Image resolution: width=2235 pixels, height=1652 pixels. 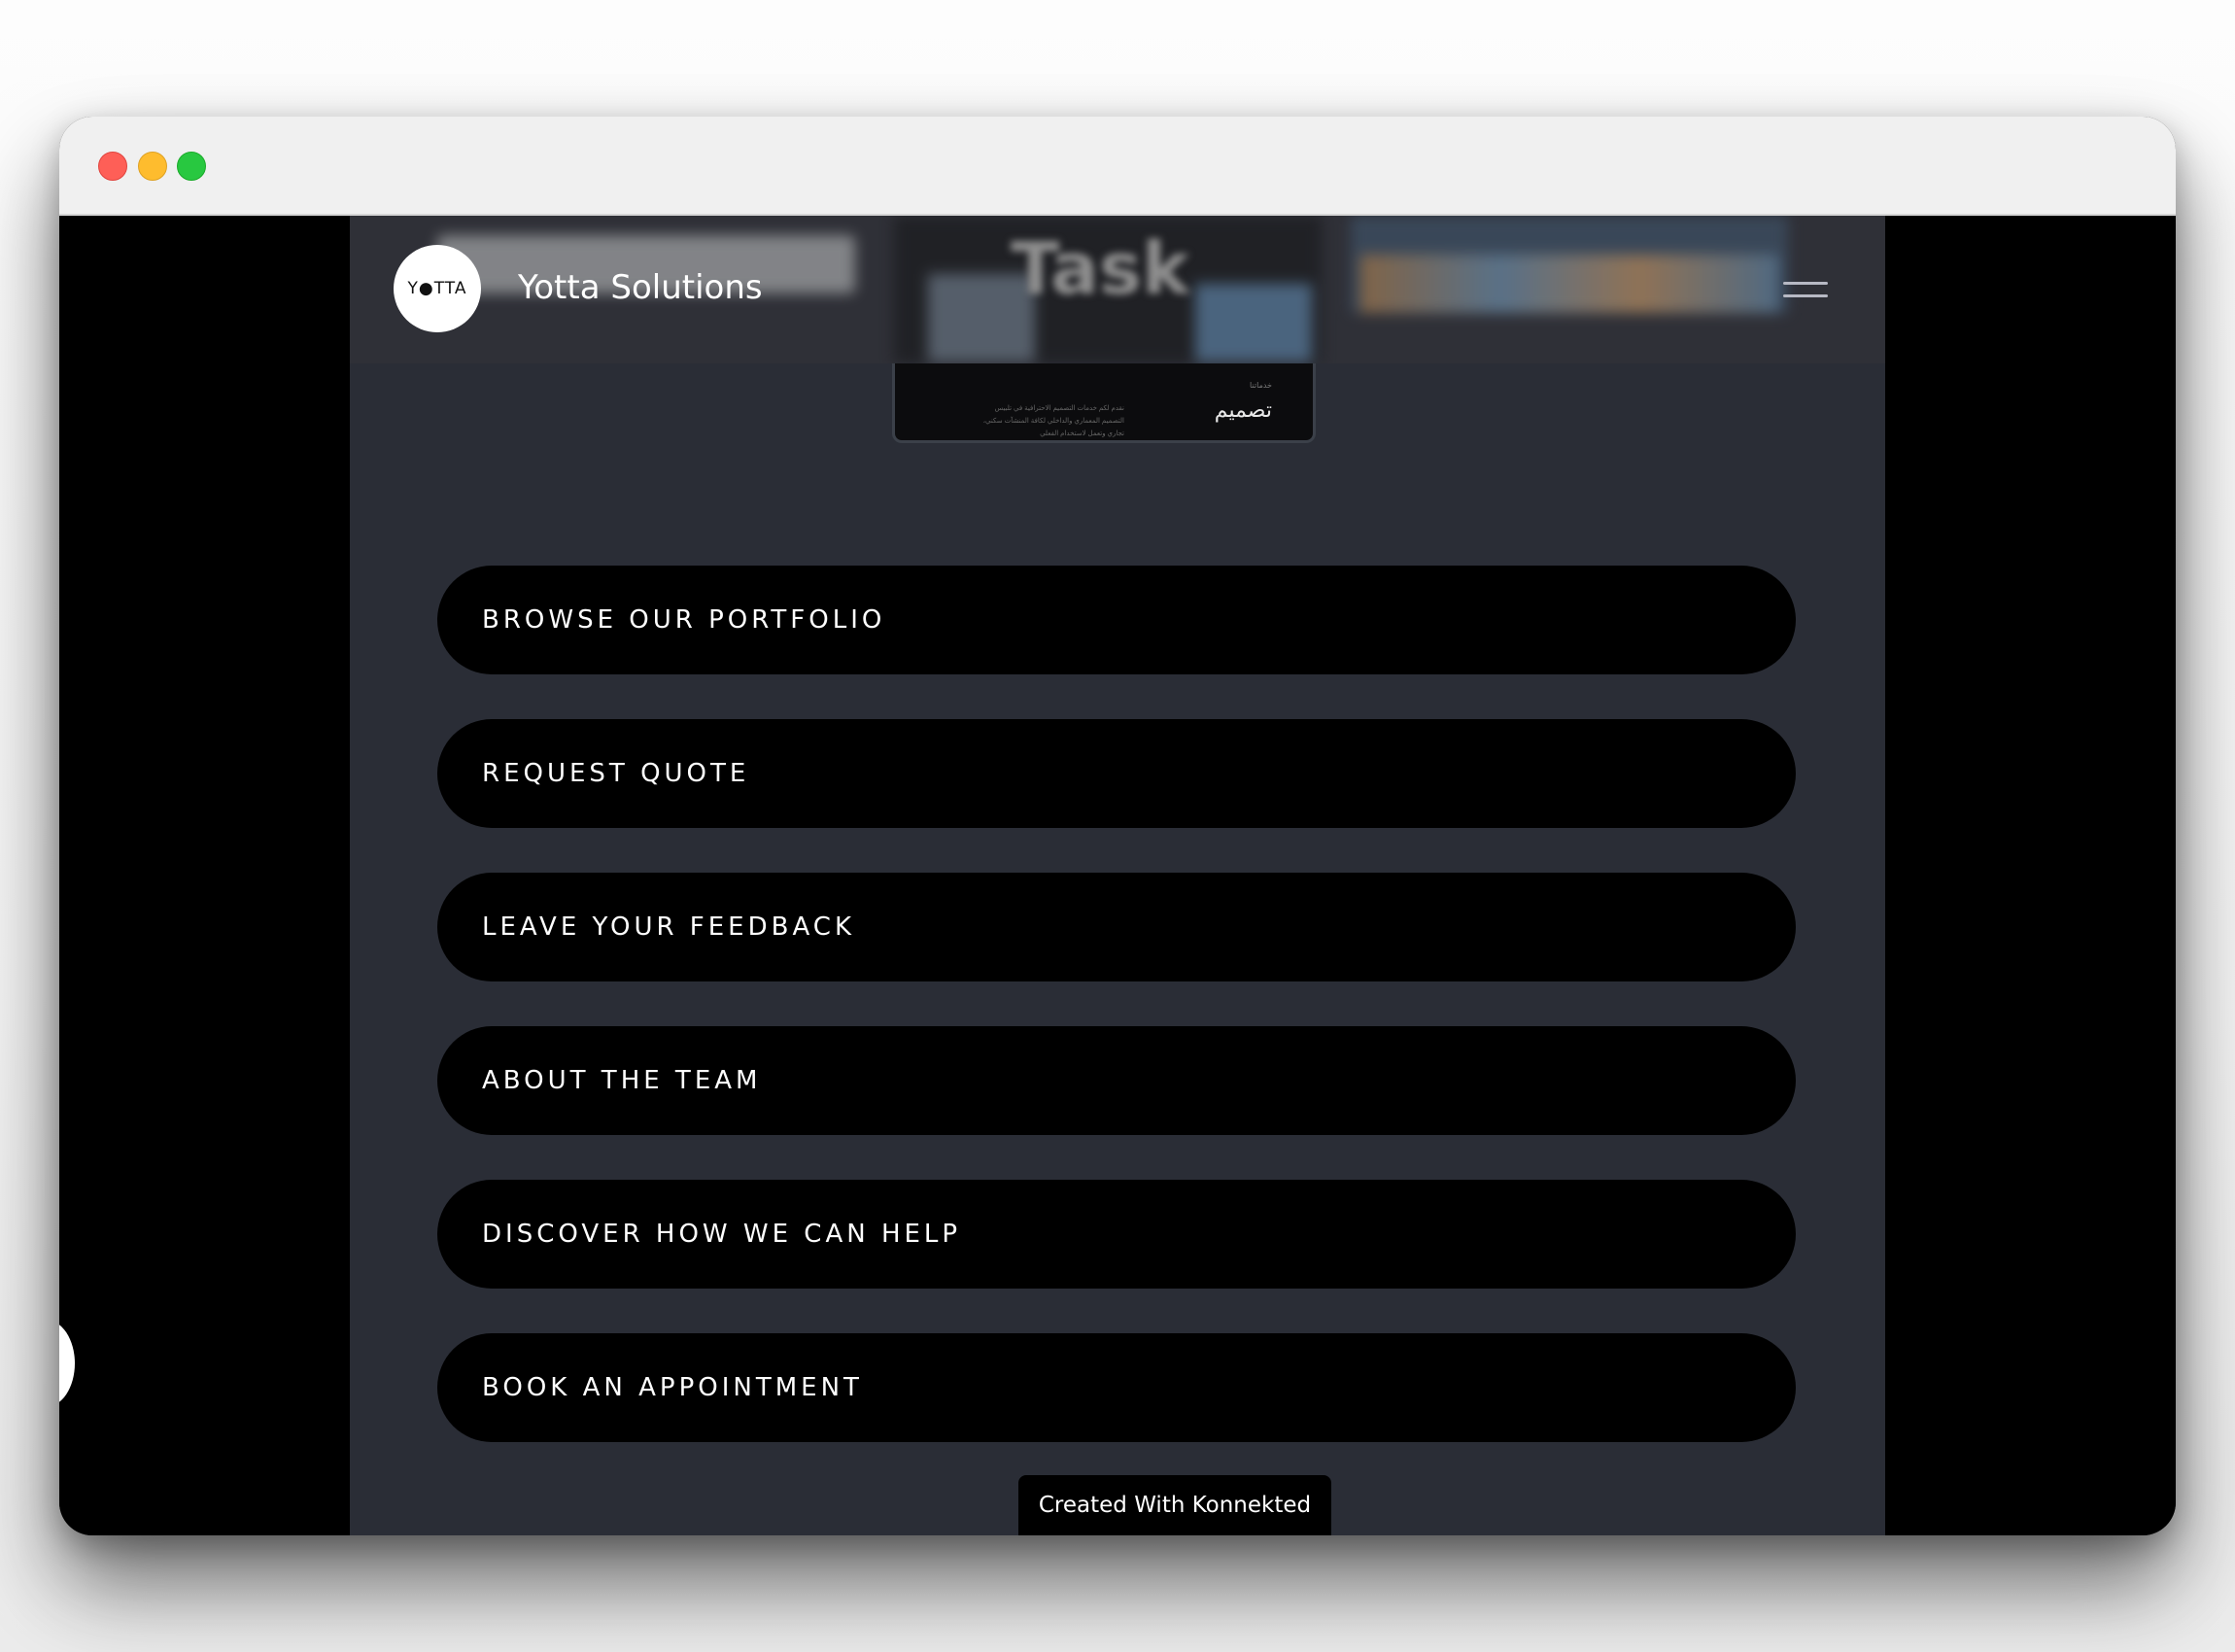 I want to click on maximize-window-button, so click(x=191, y=167).